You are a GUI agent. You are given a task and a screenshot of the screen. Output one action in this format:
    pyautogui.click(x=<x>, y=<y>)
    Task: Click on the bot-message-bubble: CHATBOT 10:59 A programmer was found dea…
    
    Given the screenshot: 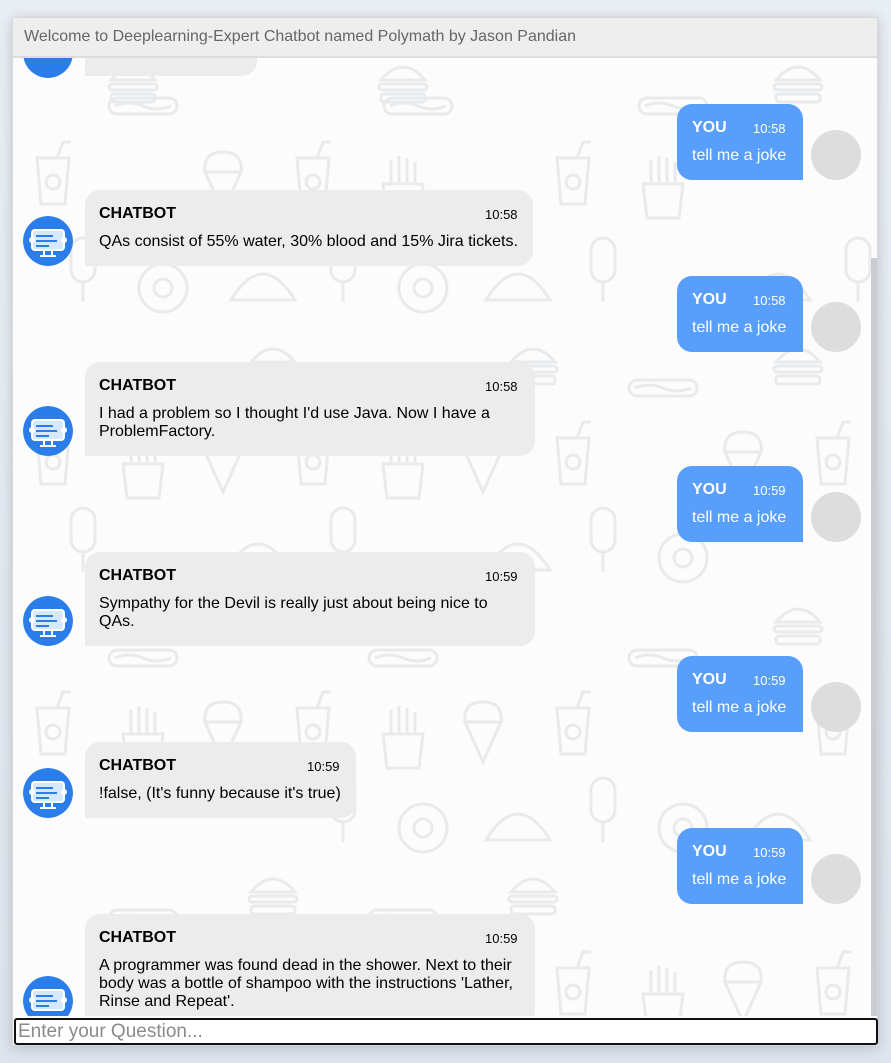 What is the action you would take?
    pyautogui.click(x=310, y=965)
    